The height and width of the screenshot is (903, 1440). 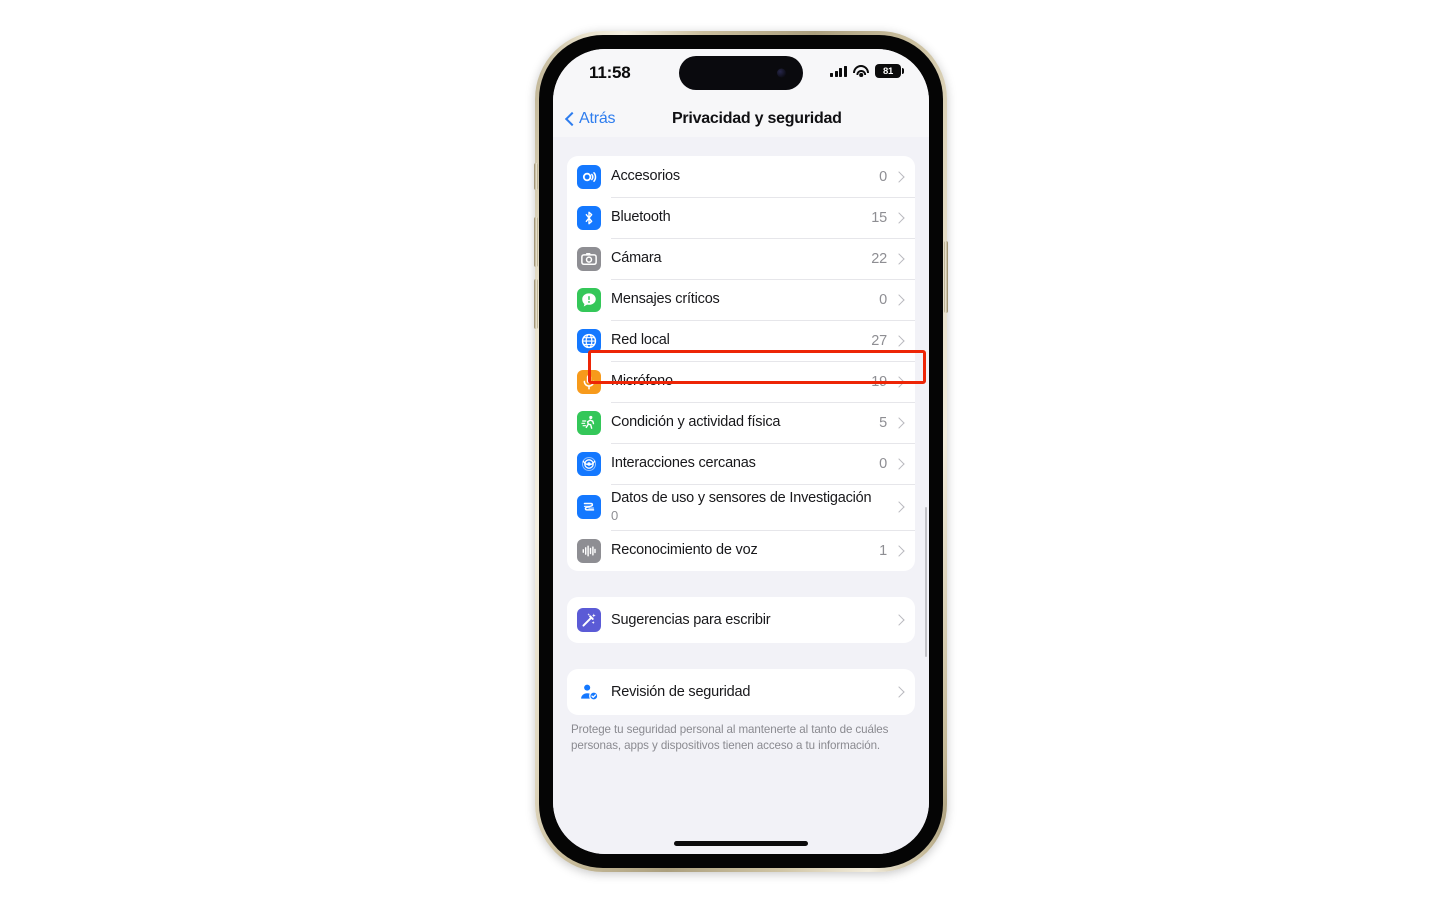 I want to click on status-bar-indicators: 81, so click(x=867, y=71).